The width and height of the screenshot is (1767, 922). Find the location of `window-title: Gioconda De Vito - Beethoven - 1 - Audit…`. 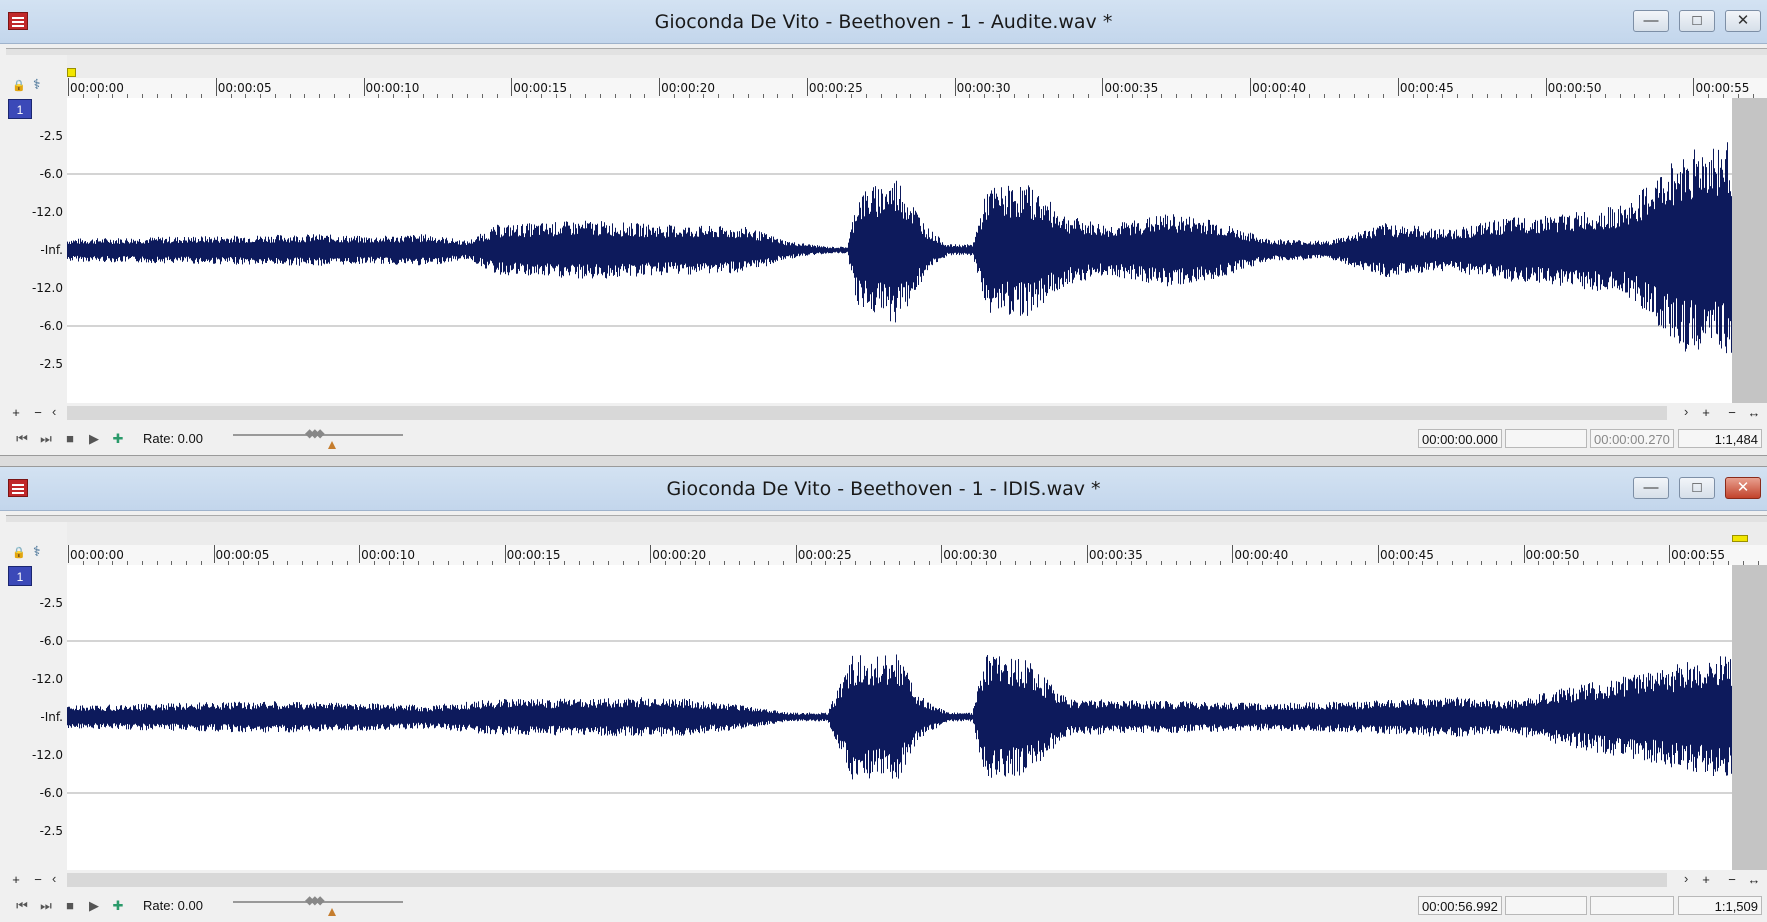

window-title: Gioconda De Vito - Beethoven - 1 - Audit… is located at coordinates (883, 22).